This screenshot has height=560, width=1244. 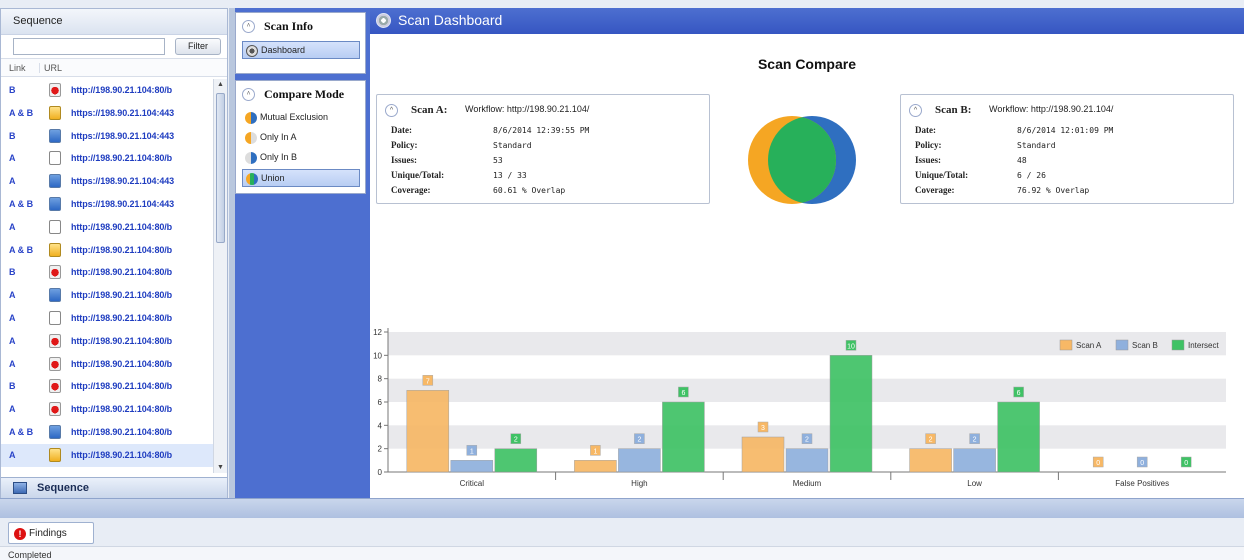 I want to click on page-icon, so click(x=55, y=181).